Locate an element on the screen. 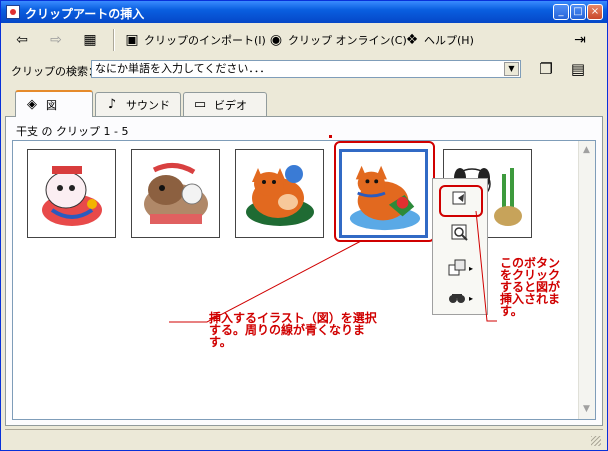  annotation-line: する。周りの線が青くなりま is located at coordinates (287, 330).